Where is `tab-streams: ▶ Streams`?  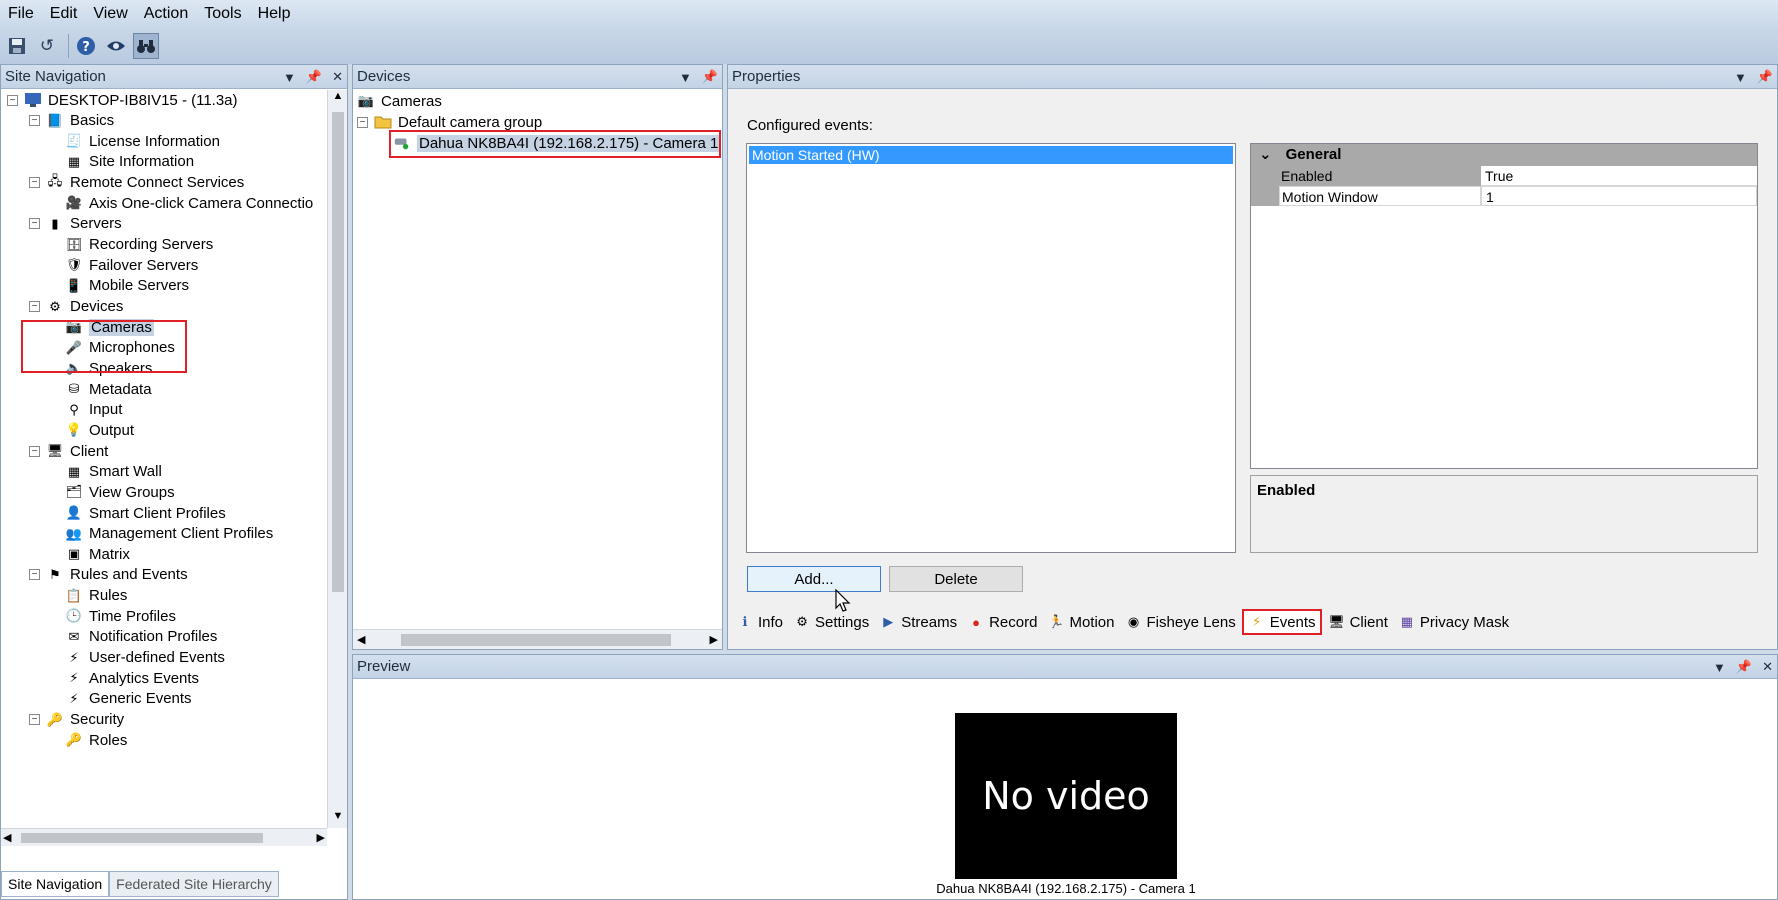
tab-streams: ▶ Streams is located at coordinates (918, 622).